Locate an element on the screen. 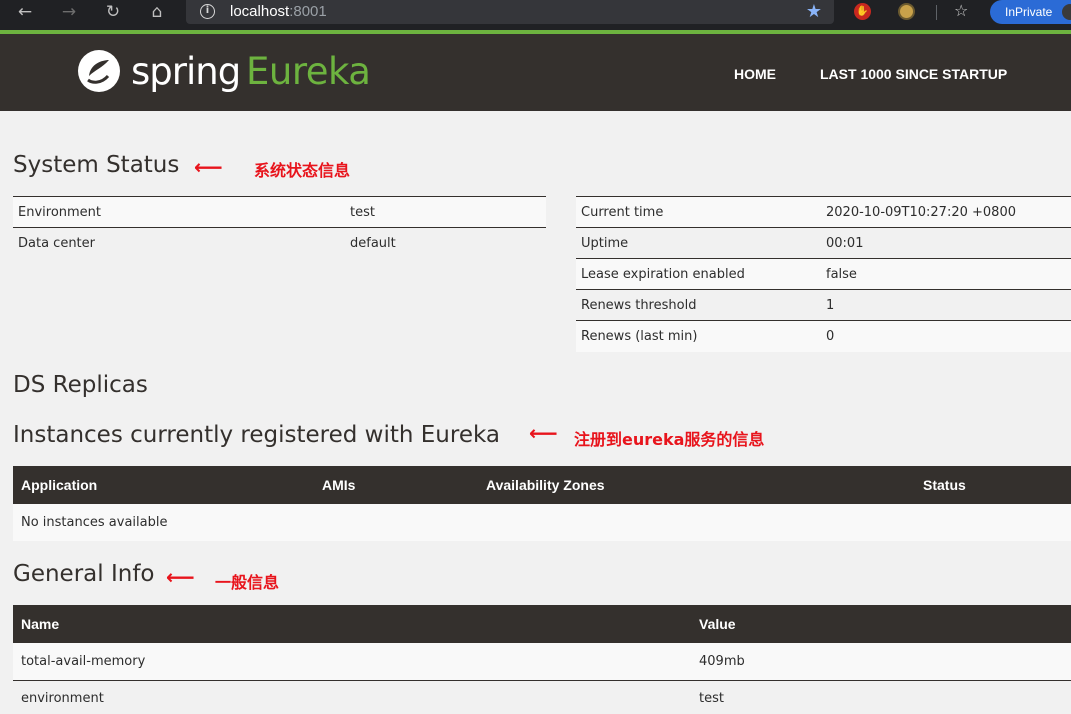 The width and height of the screenshot is (1071, 714). general-info-annotation: 一般信息 is located at coordinates (247, 582).